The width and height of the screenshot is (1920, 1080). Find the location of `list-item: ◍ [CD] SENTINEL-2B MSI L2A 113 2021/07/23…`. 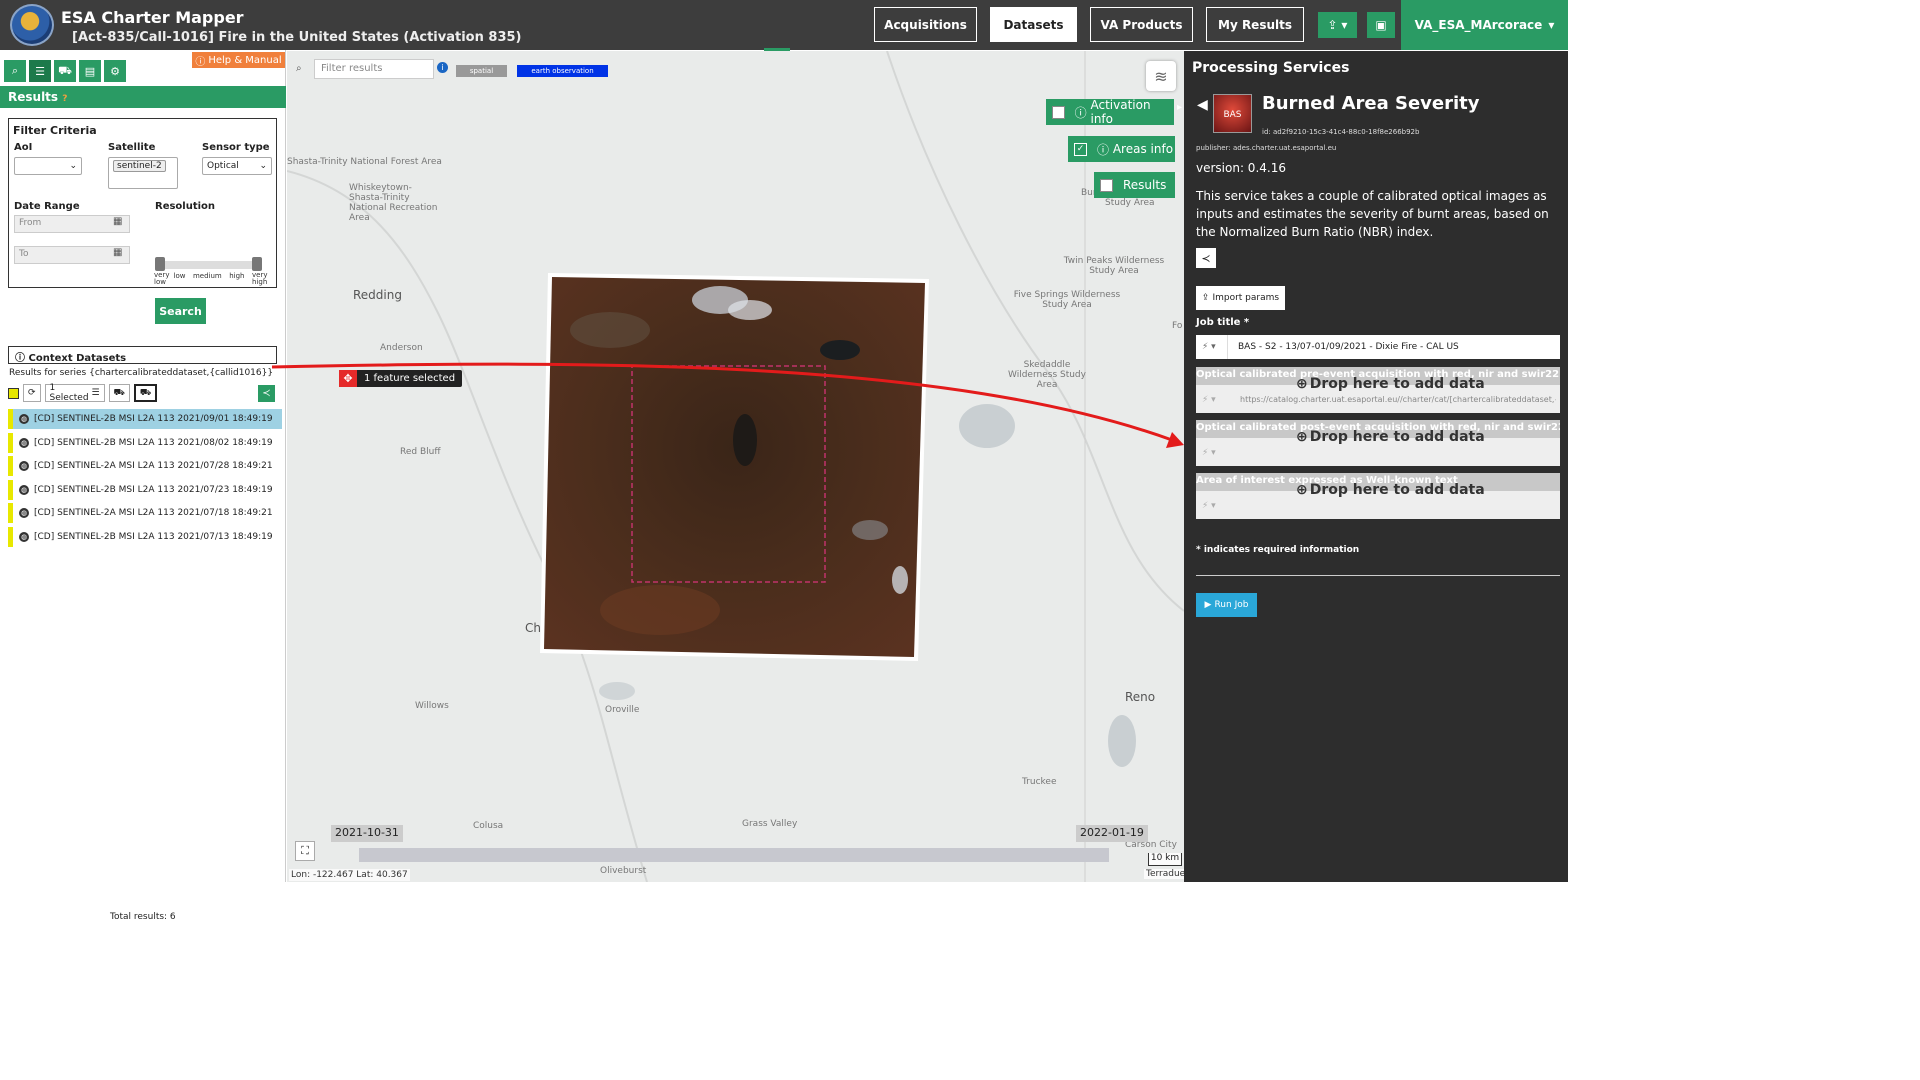

list-item: ◍ [CD] SENTINEL-2B MSI L2A 113 2021/07/23… is located at coordinates (145, 489).